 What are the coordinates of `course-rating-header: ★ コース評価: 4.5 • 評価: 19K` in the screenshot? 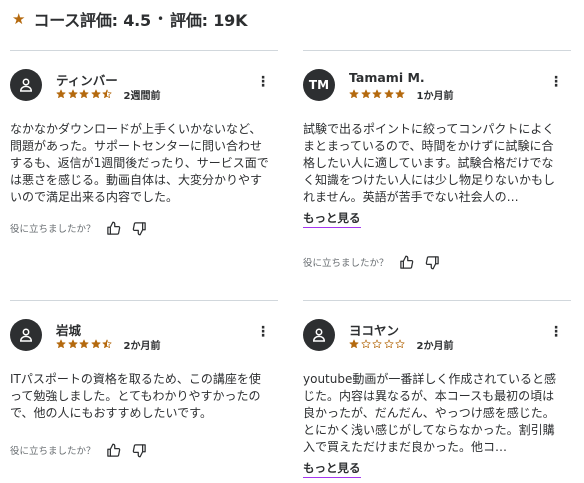 It's located at (129, 19).